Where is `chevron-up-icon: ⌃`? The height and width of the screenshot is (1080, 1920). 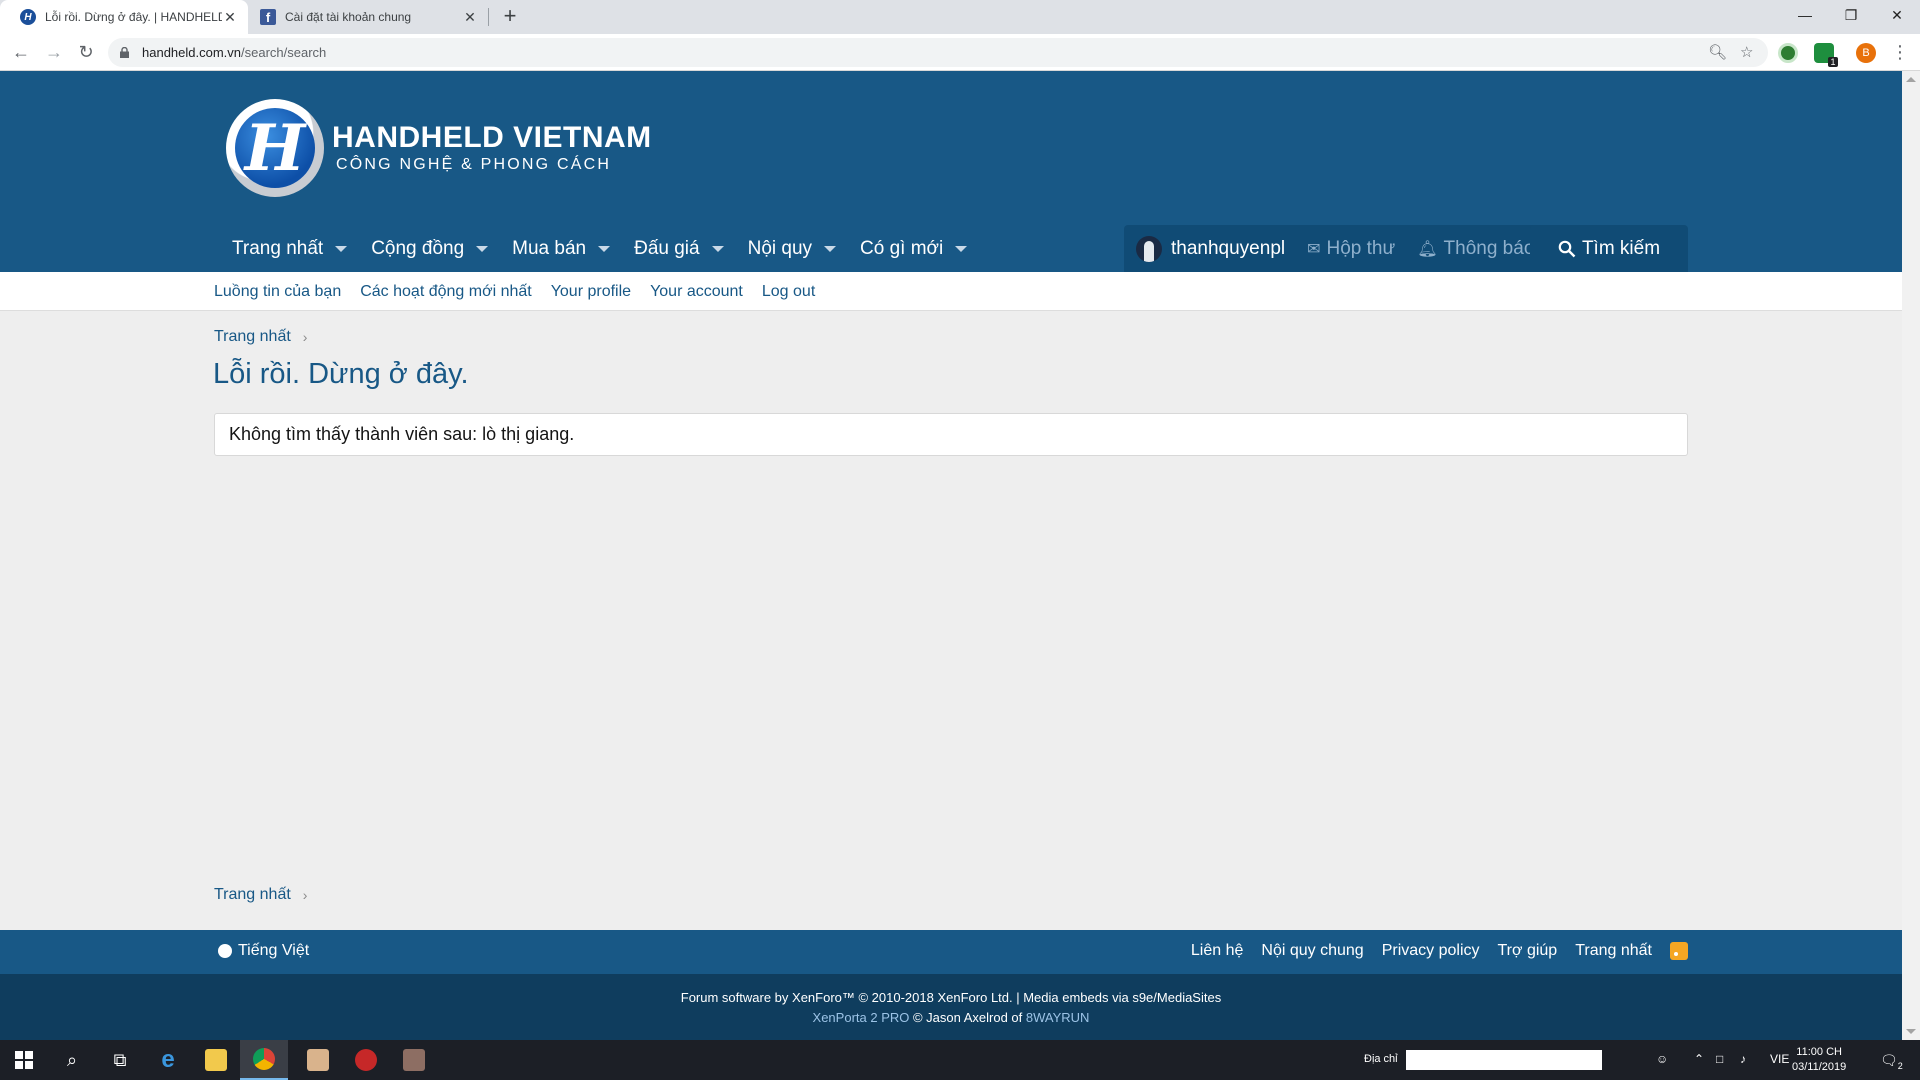
chevron-up-icon: ⌃ is located at coordinates (1699, 1059).